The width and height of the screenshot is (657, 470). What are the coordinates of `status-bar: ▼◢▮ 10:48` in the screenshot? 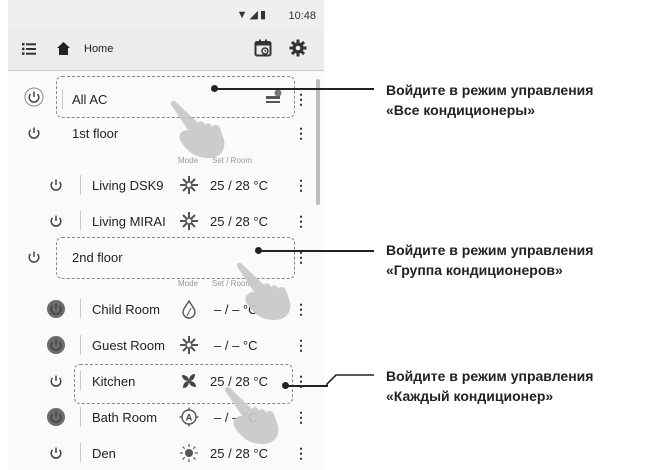 It's located at (166, 15).